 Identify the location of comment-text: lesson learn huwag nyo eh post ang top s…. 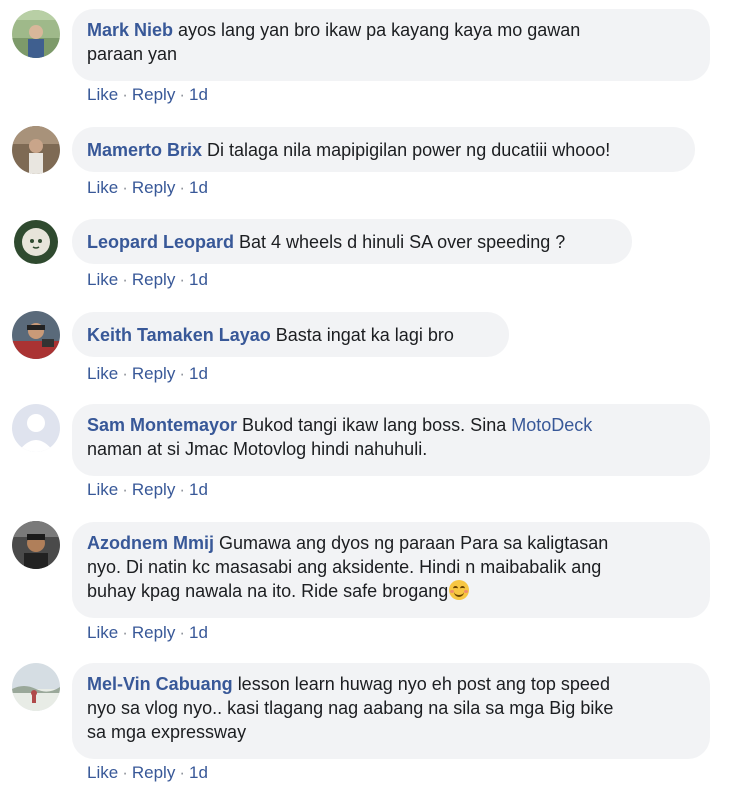
(423, 684).